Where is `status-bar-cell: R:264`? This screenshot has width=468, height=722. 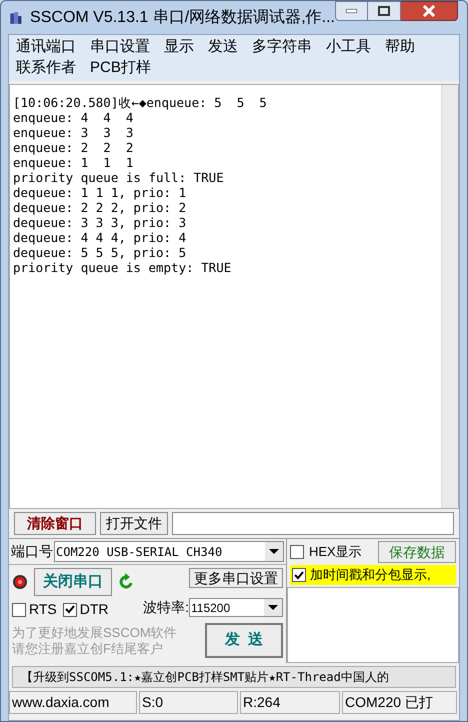
status-bar-cell: R:264 is located at coordinates (290, 702).